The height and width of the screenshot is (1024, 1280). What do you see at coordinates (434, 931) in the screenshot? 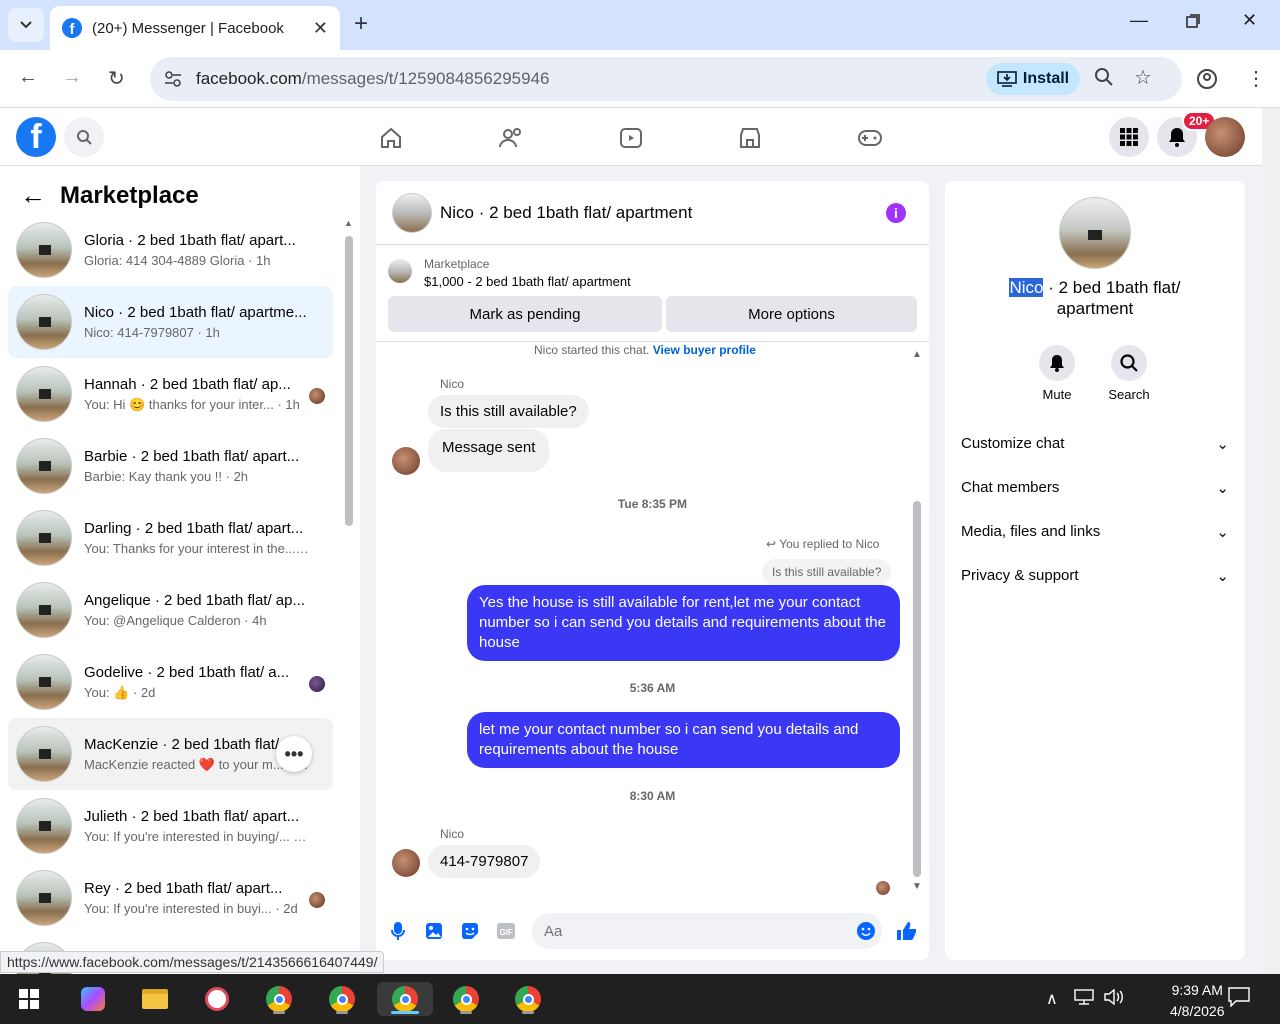
I see `photo-icon` at bounding box center [434, 931].